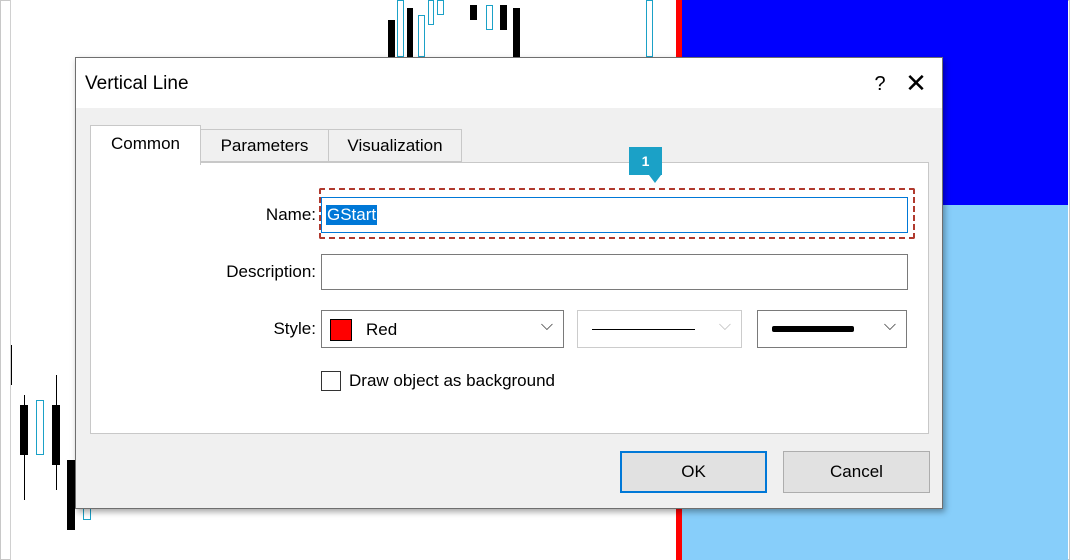 The height and width of the screenshot is (560, 1070). Describe the element at coordinates (693, 472) in the screenshot. I see `ok-button: OK` at that location.